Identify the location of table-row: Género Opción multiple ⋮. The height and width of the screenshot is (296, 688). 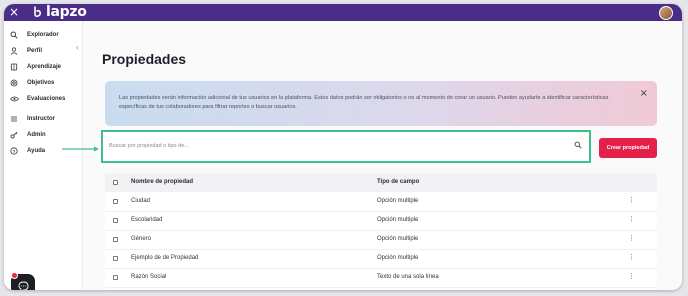
(381, 240).